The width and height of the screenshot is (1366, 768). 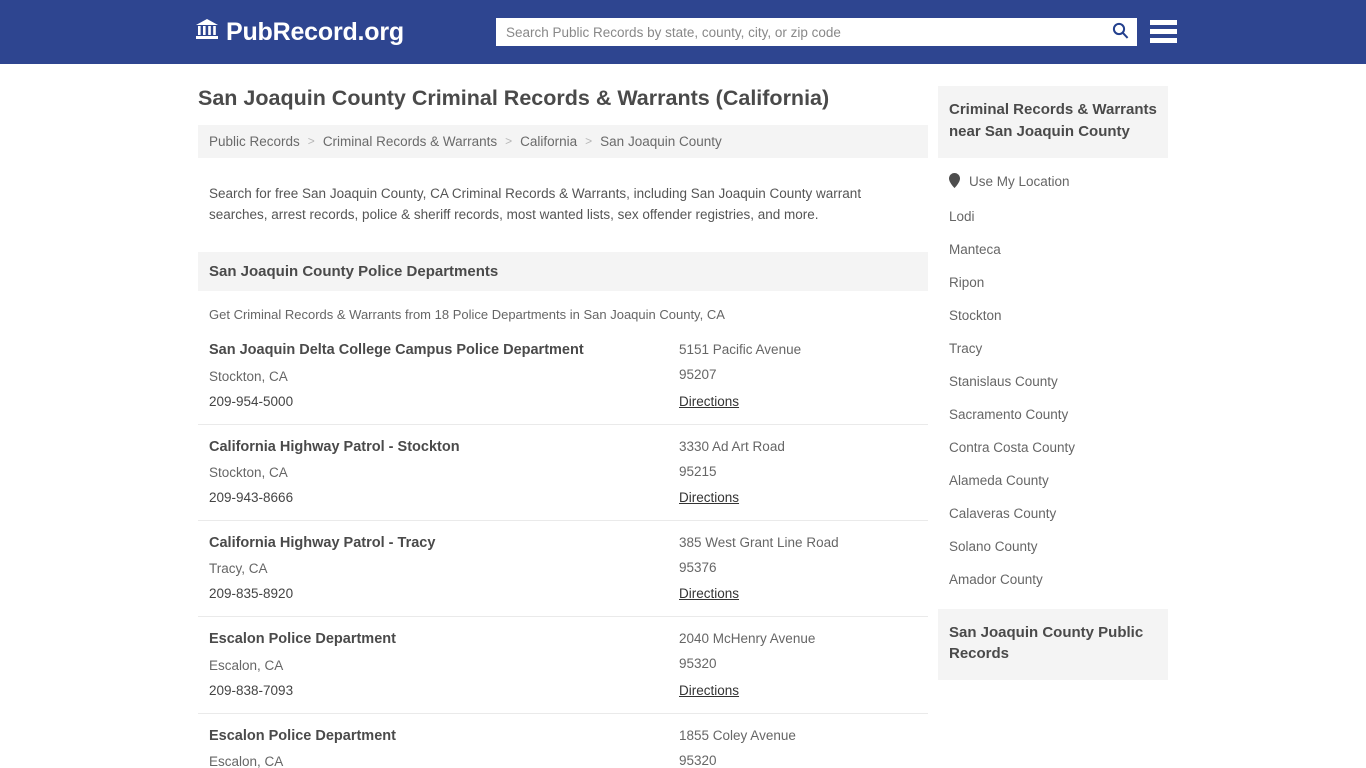 I want to click on listing-org-name: California Highway Patrol - Tracy, so click(x=322, y=542).